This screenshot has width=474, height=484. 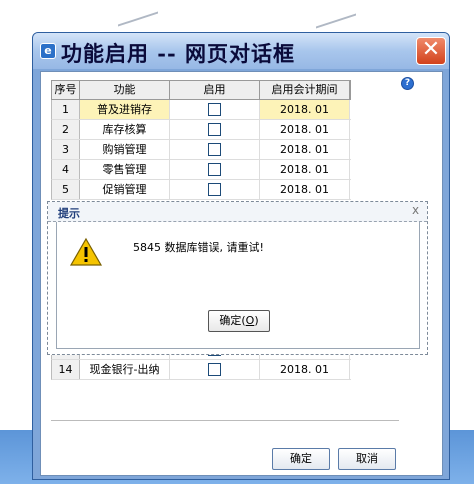 What do you see at coordinates (69, 213) in the screenshot?
I see `alert-title: 提示` at bounding box center [69, 213].